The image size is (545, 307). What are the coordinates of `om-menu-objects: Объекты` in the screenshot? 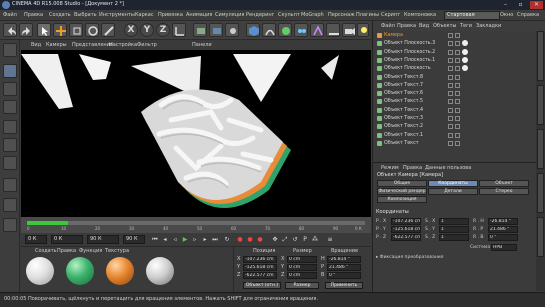 It's located at (445, 26).